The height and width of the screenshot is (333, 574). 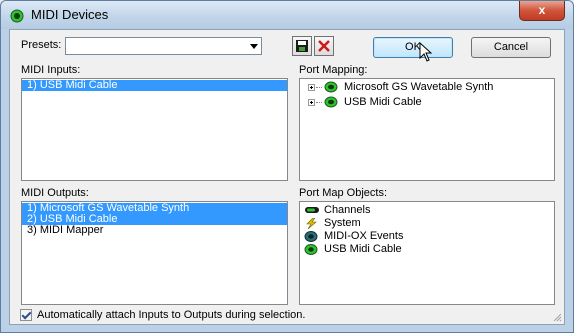 I want to click on channels-icon, so click(x=312, y=210).